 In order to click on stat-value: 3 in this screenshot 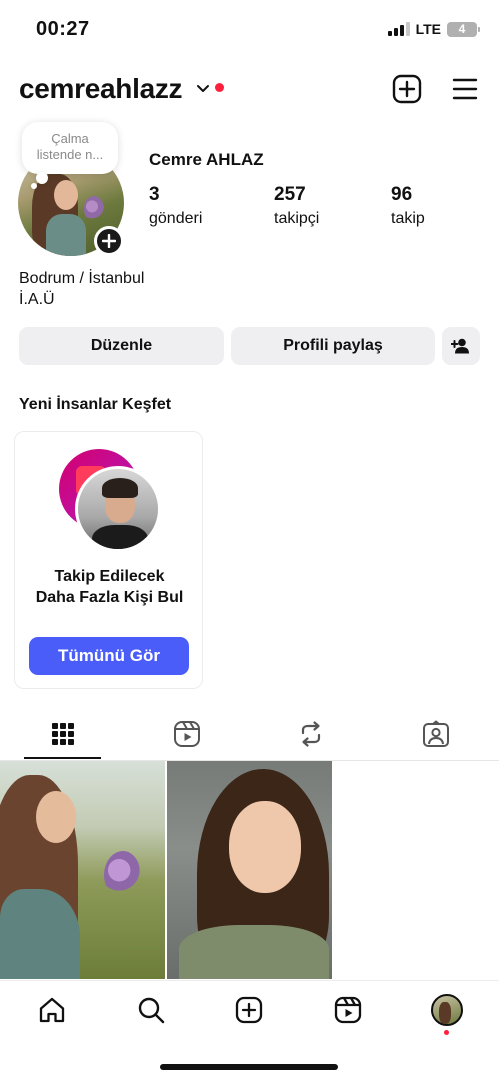, I will do `click(154, 194)`.